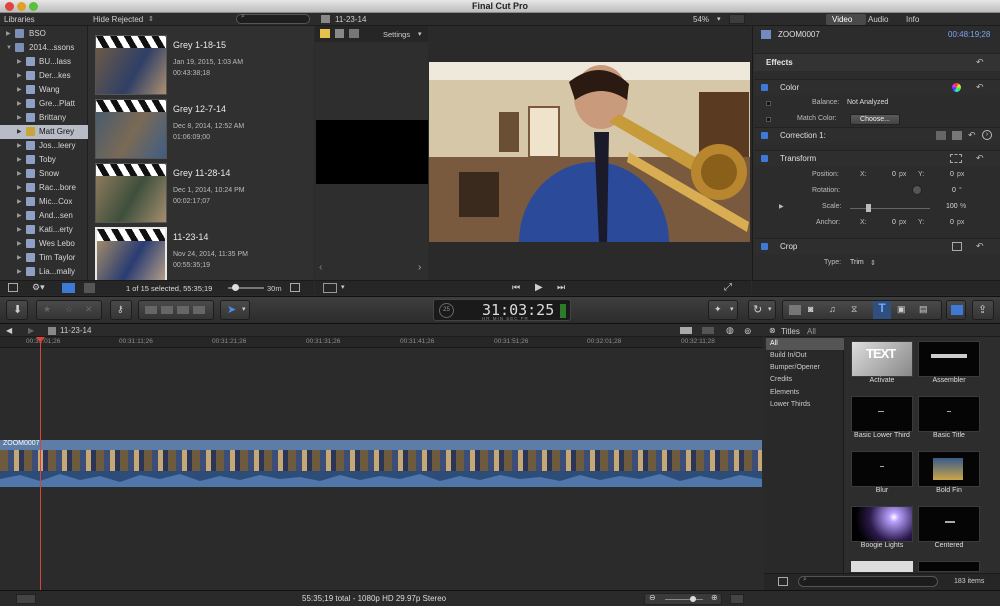 The height and width of the screenshot is (606, 1000). What do you see at coordinates (762, 310) in the screenshot?
I see `retime-button: ↻ ▾` at bounding box center [762, 310].